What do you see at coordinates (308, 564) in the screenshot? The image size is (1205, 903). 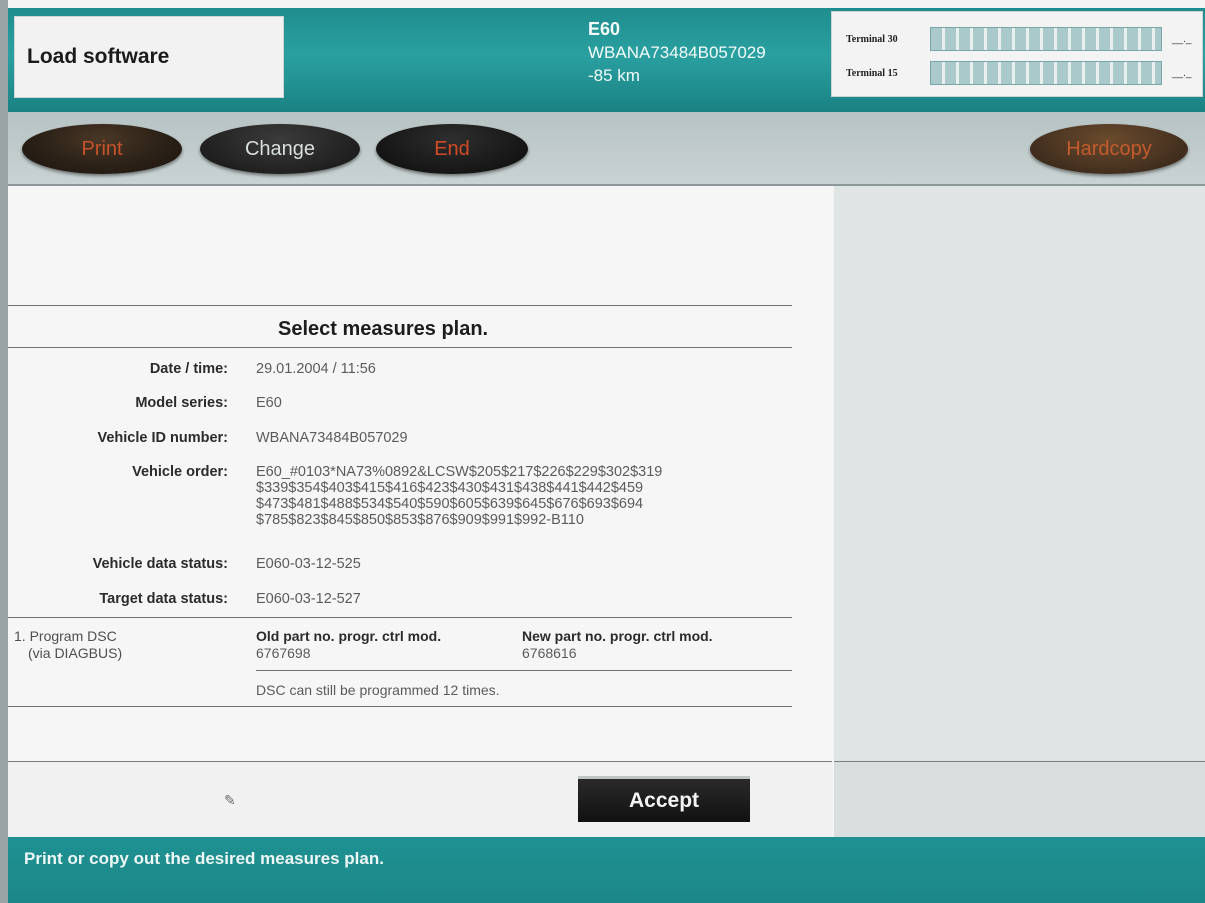 I see `field-value: E060-03-12-525` at bounding box center [308, 564].